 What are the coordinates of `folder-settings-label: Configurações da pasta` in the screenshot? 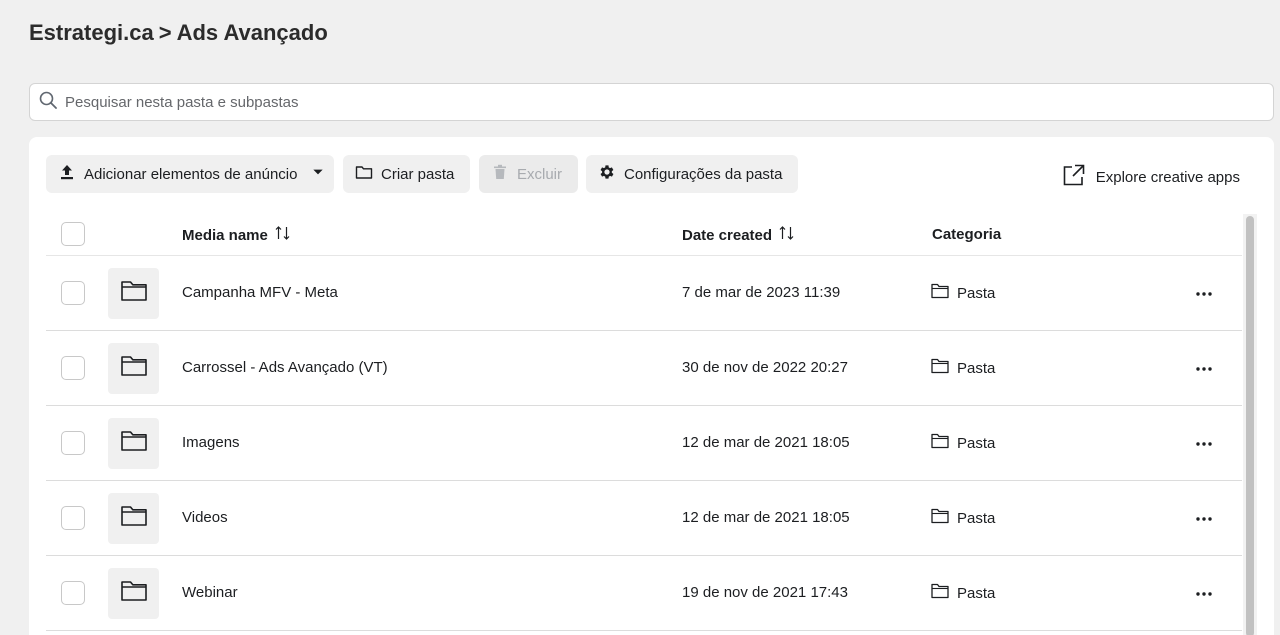 It's located at (703, 174).